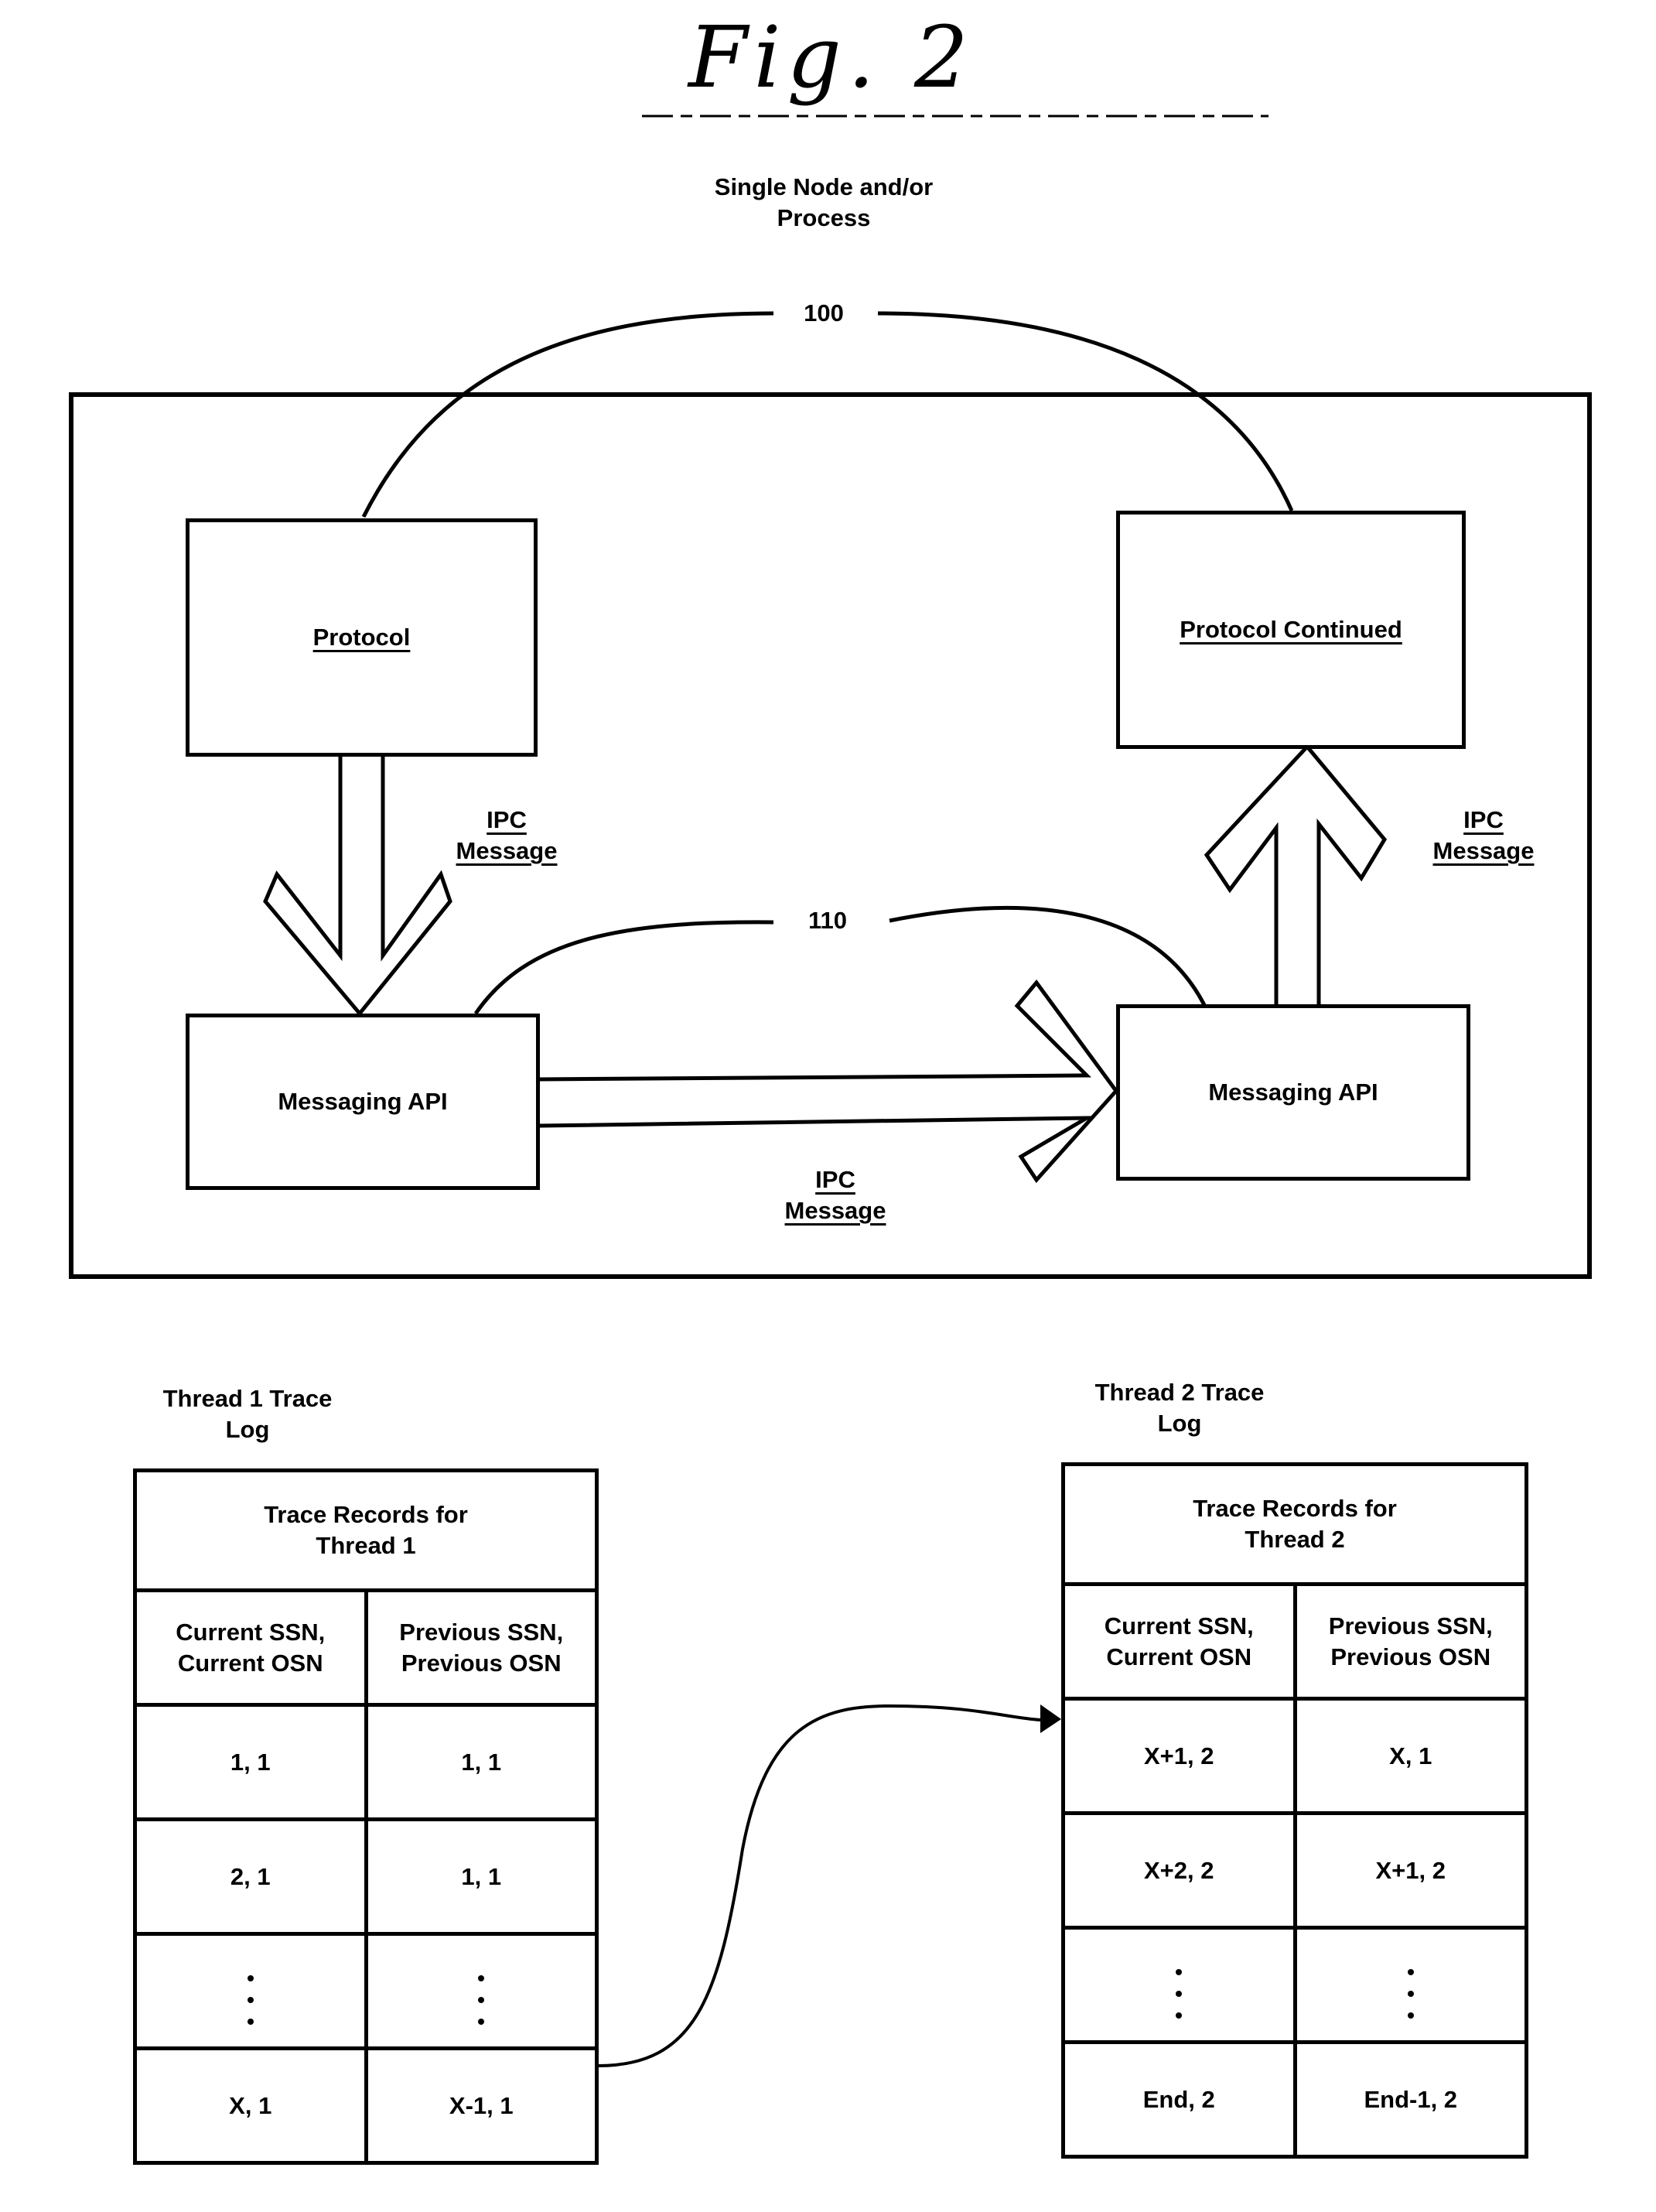 This screenshot has width=1656, height=2212. What do you see at coordinates (250, 1647) in the screenshot?
I see `thread1-col-current-header: Current SSN, Current OSN` at bounding box center [250, 1647].